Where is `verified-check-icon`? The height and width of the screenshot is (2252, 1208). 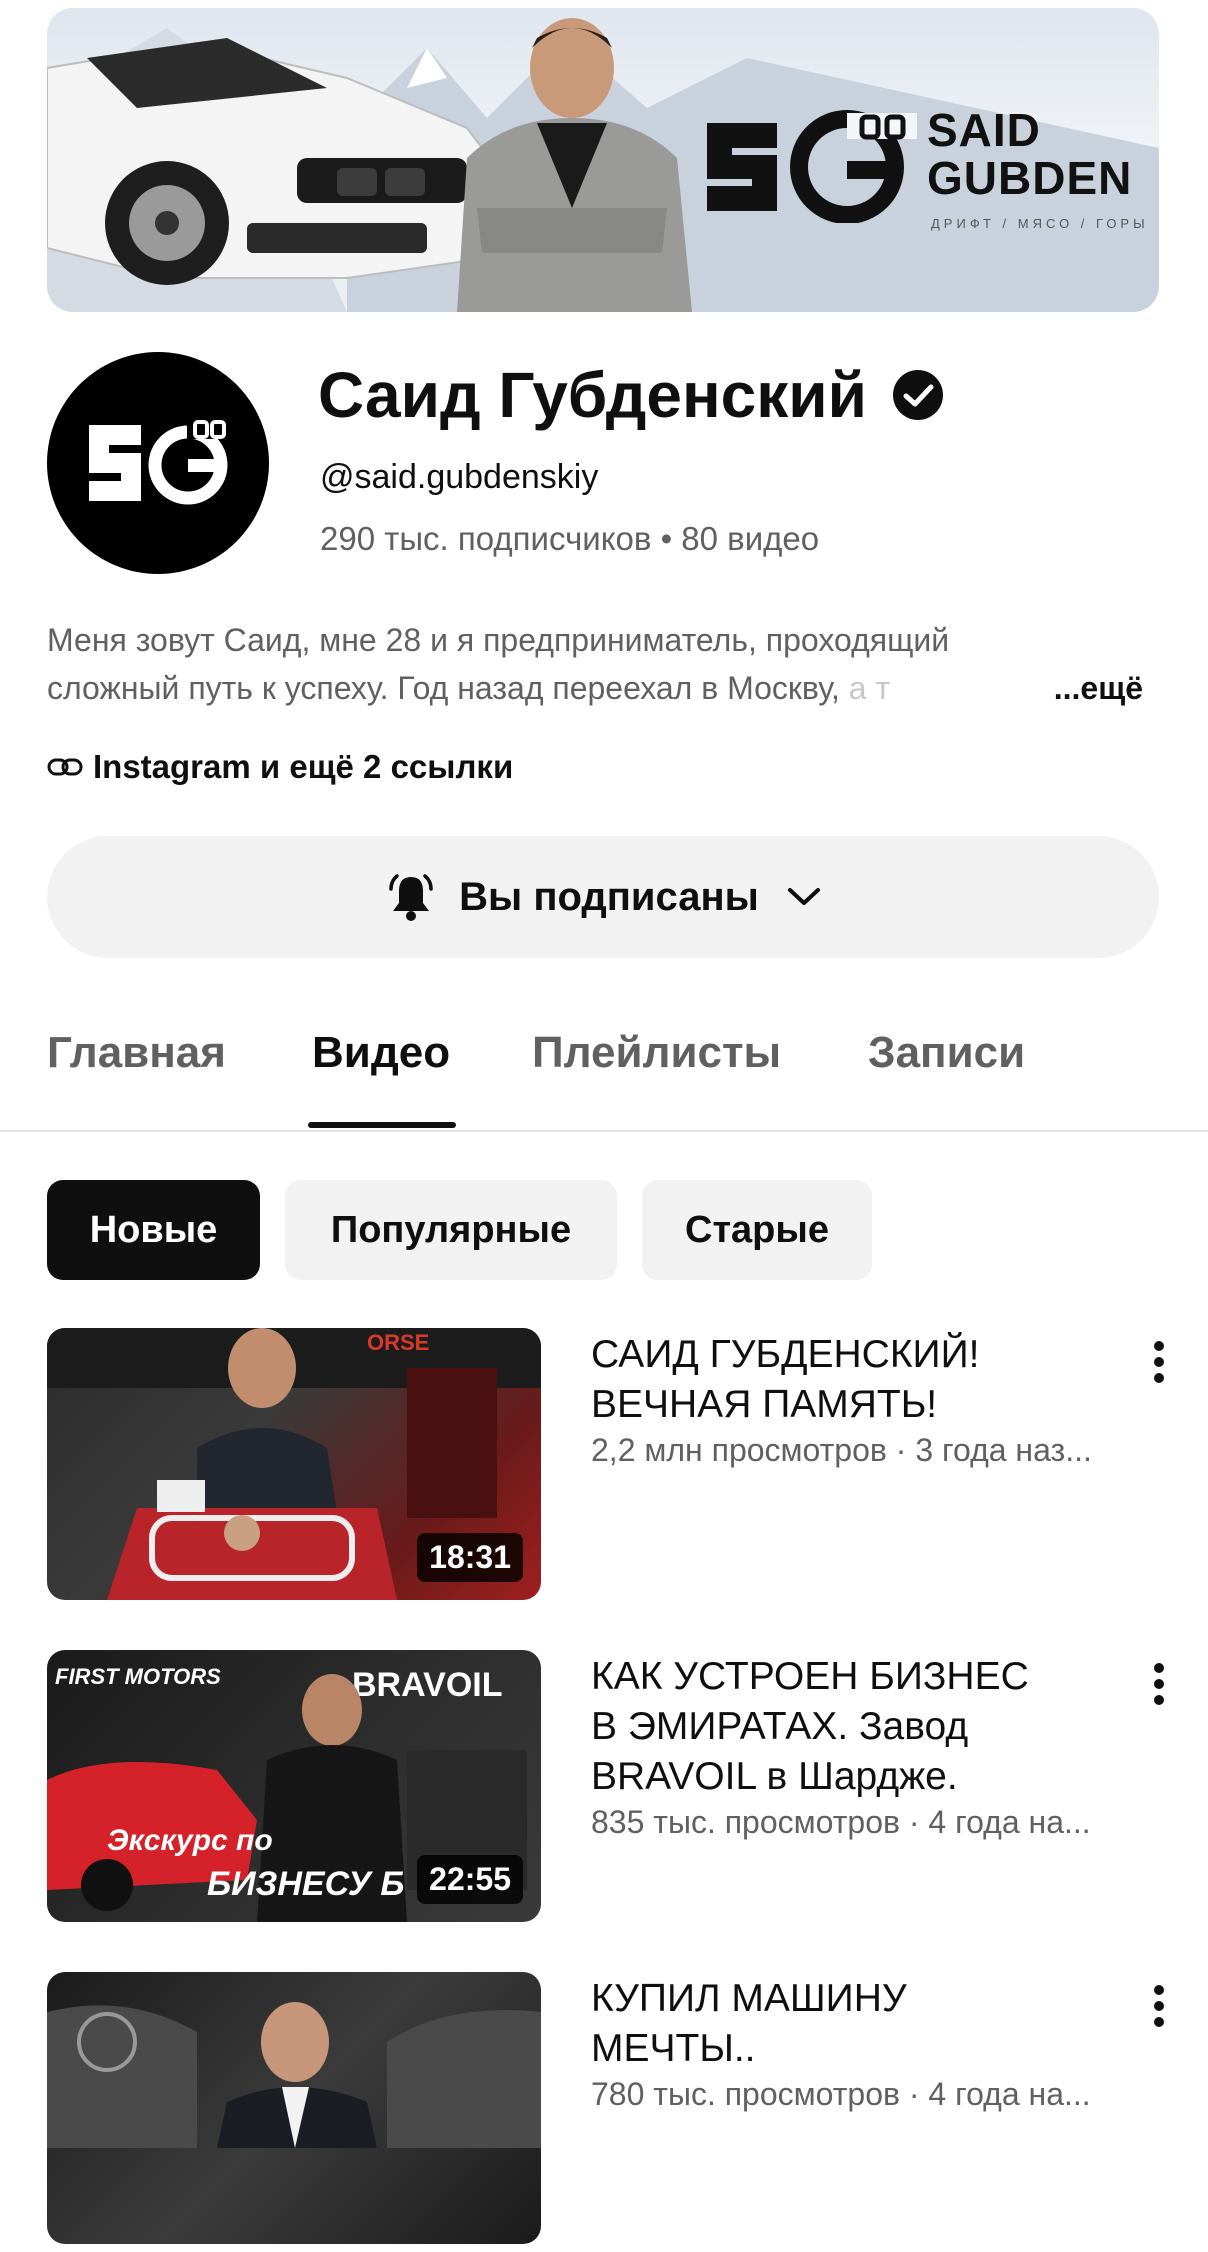
verified-check-icon is located at coordinates (917, 395).